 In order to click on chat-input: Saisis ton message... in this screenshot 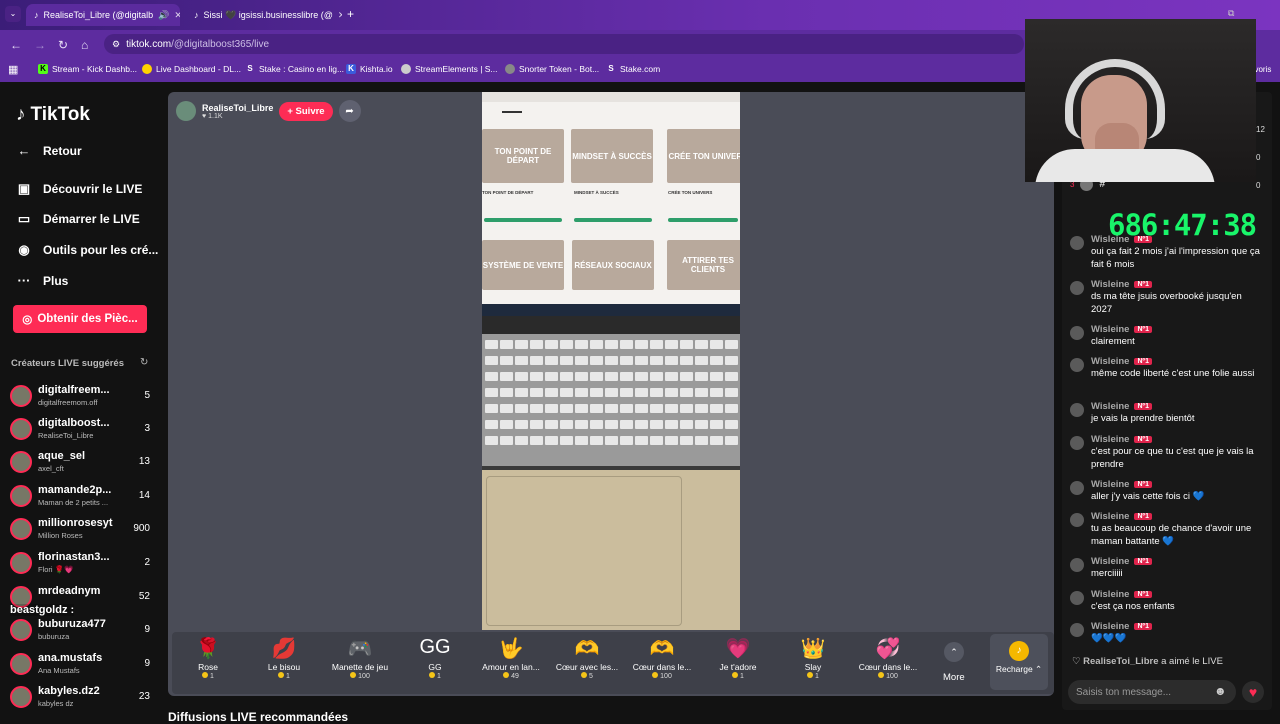, I will do `click(1152, 692)`.